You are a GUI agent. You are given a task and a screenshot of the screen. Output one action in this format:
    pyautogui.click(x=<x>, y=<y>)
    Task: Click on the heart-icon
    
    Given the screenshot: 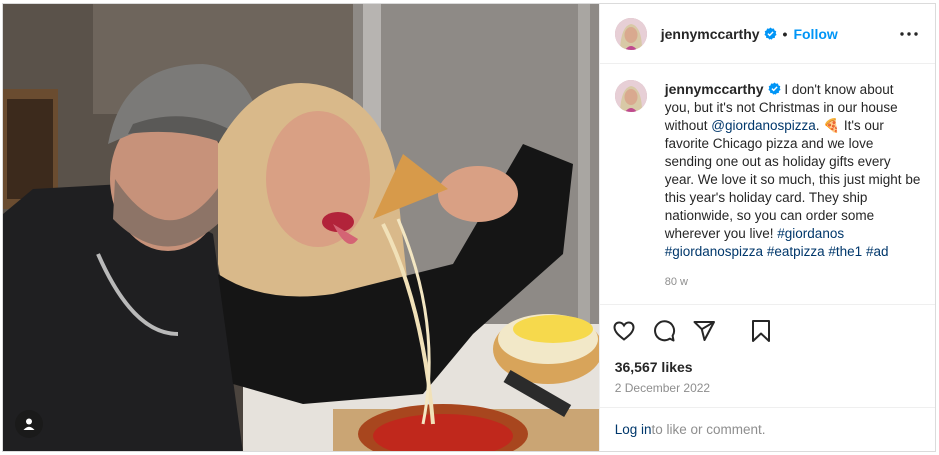 What is the action you would take?
    pyautogui.click(x=624, y=331)
    